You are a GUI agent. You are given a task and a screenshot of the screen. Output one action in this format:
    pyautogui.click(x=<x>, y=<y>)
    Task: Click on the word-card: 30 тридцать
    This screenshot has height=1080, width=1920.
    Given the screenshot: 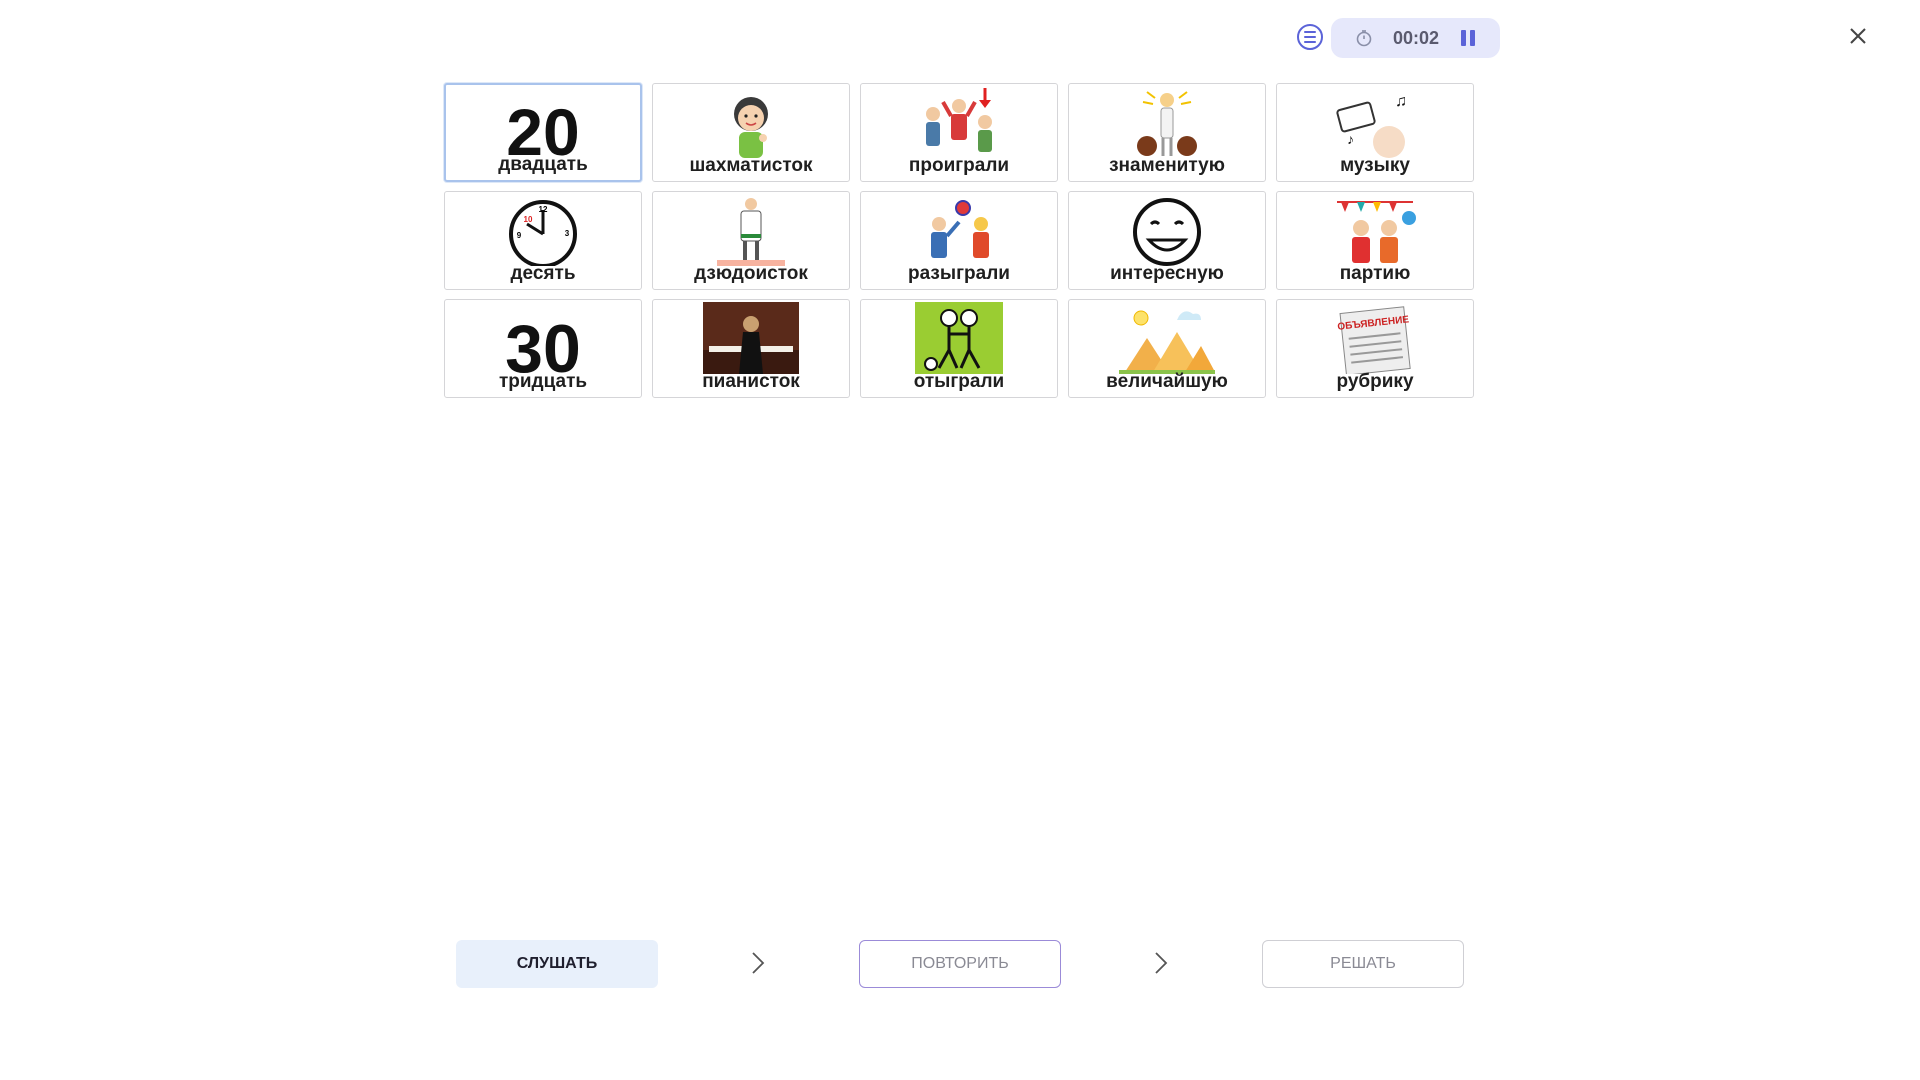 What is the action you would take?
    pyautogui.click(x=543, y=348)
    